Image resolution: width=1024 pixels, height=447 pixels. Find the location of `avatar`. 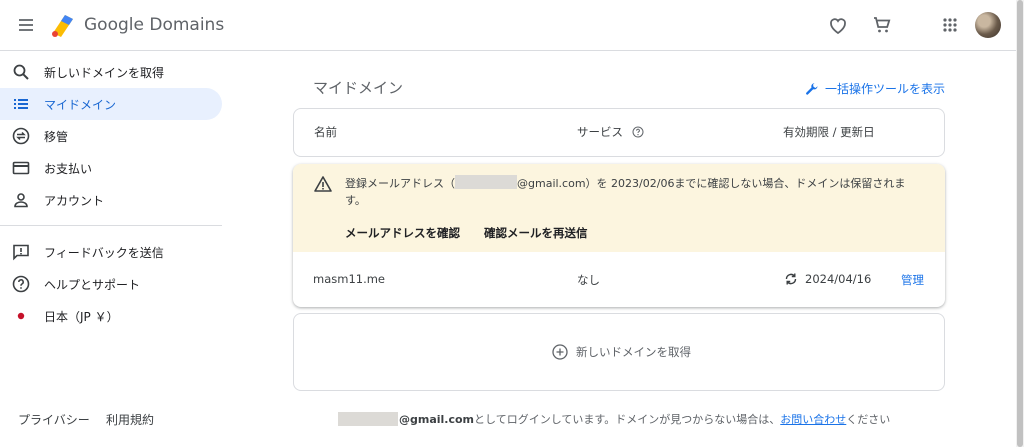

avatar is located at coordinates (988, 25).